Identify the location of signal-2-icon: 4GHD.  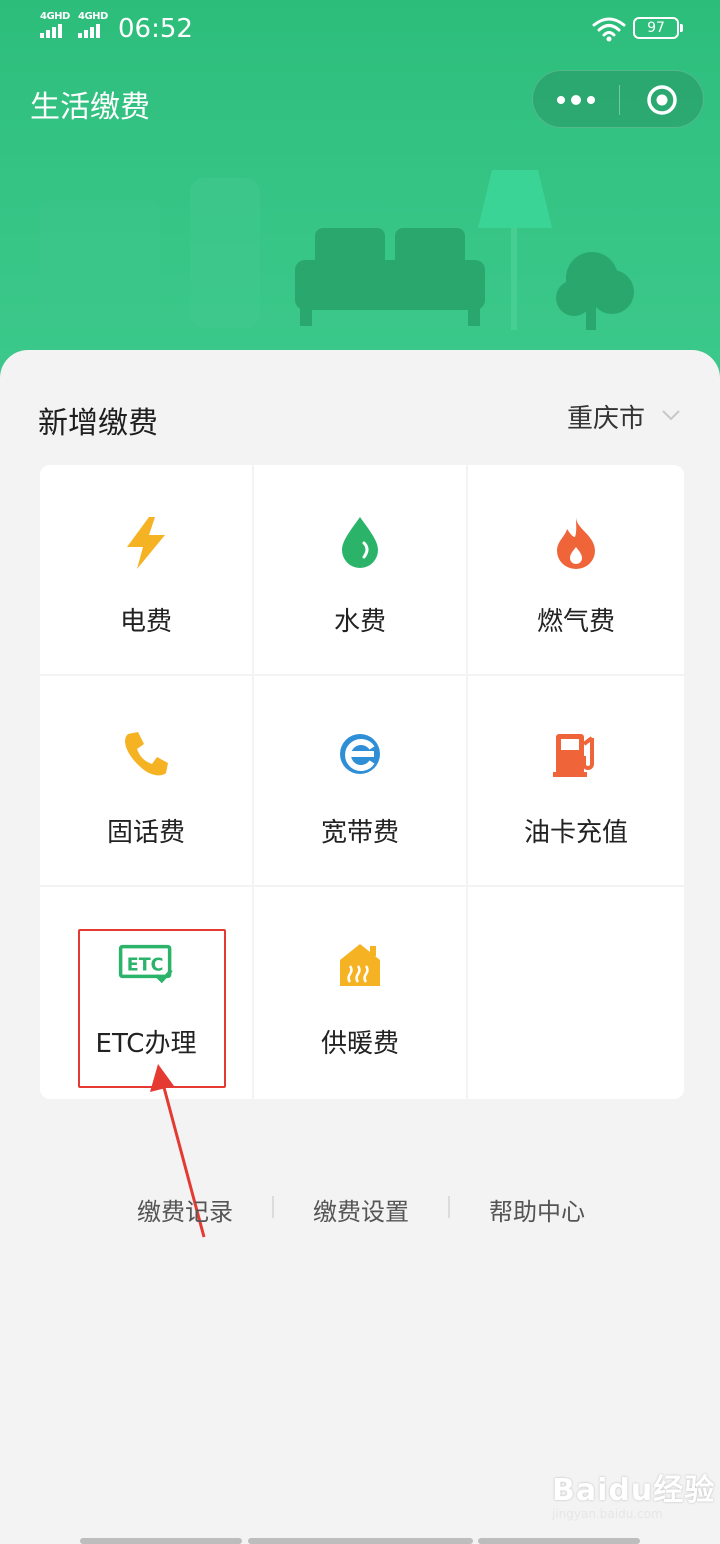
(93, 25).